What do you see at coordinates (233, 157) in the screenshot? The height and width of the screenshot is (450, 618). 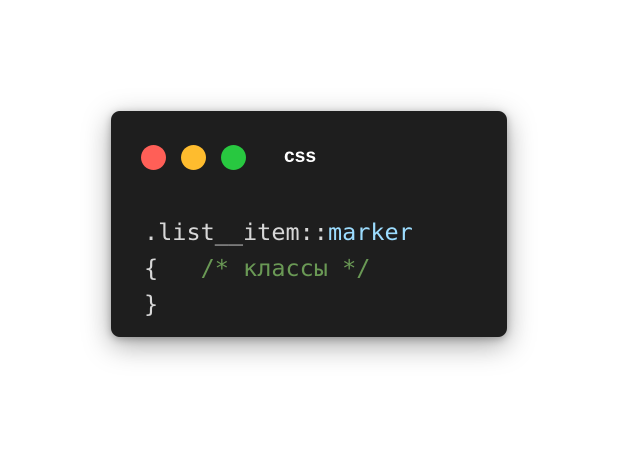 I see `maximize-window-button` at bounding box center [233, 157].